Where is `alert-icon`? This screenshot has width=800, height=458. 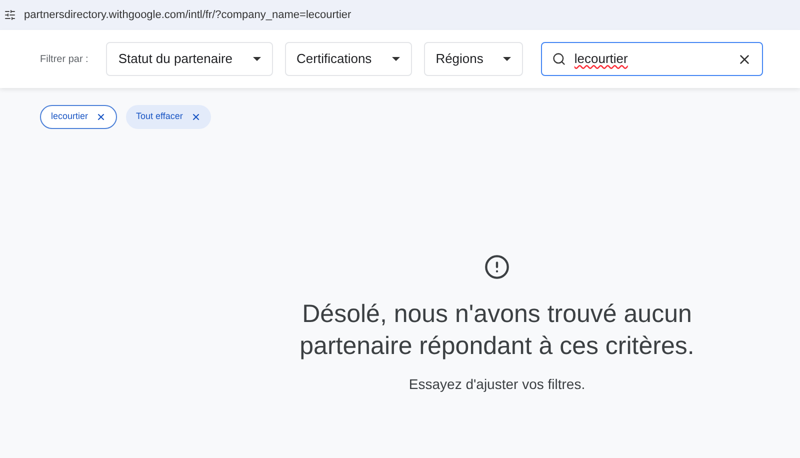
alert-icon is located at coordinates (497, 267).